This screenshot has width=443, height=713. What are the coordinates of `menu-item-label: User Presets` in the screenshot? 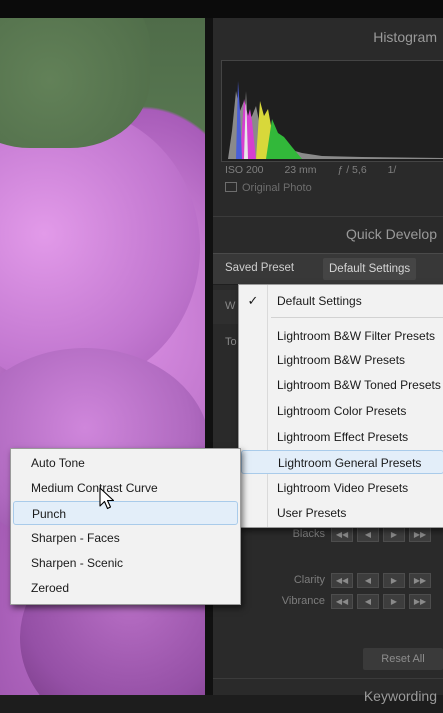 It's located at (312, 513).